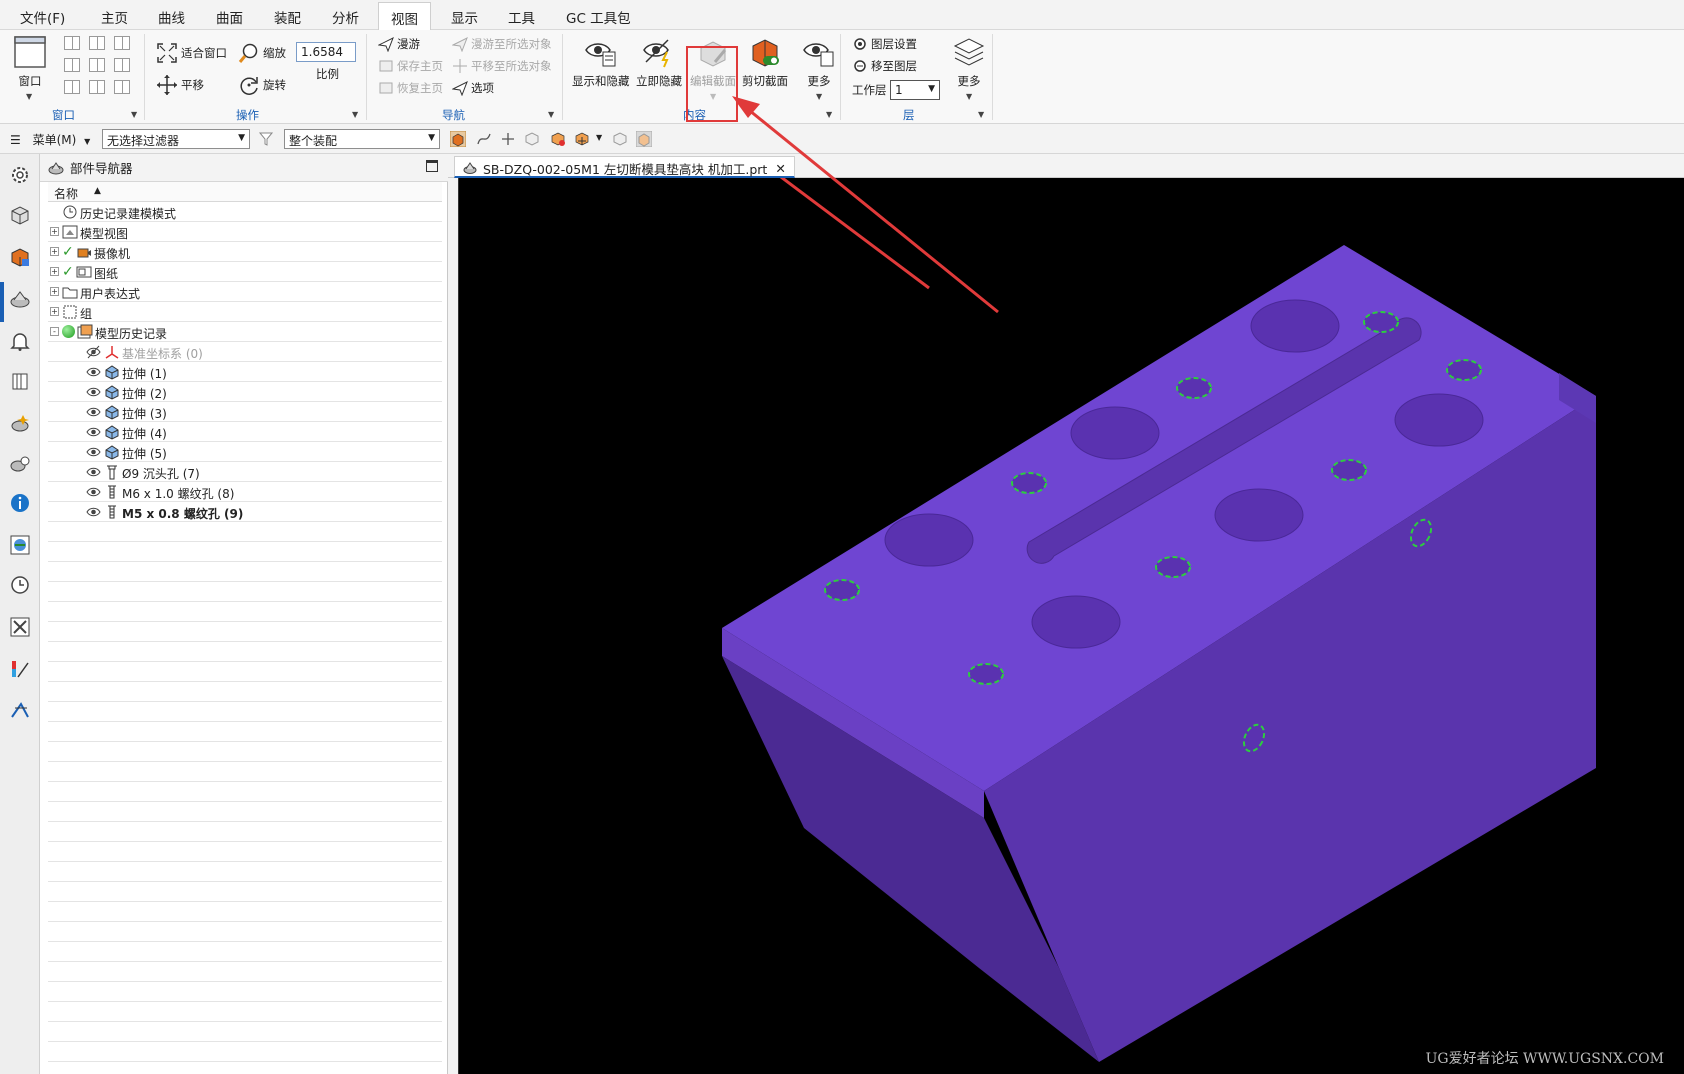 The image size is (1684, 1074). What do you see at coordinates (508, 139) in the screenshot?
I see `select-point-icon` at bounding box center [508, 139].